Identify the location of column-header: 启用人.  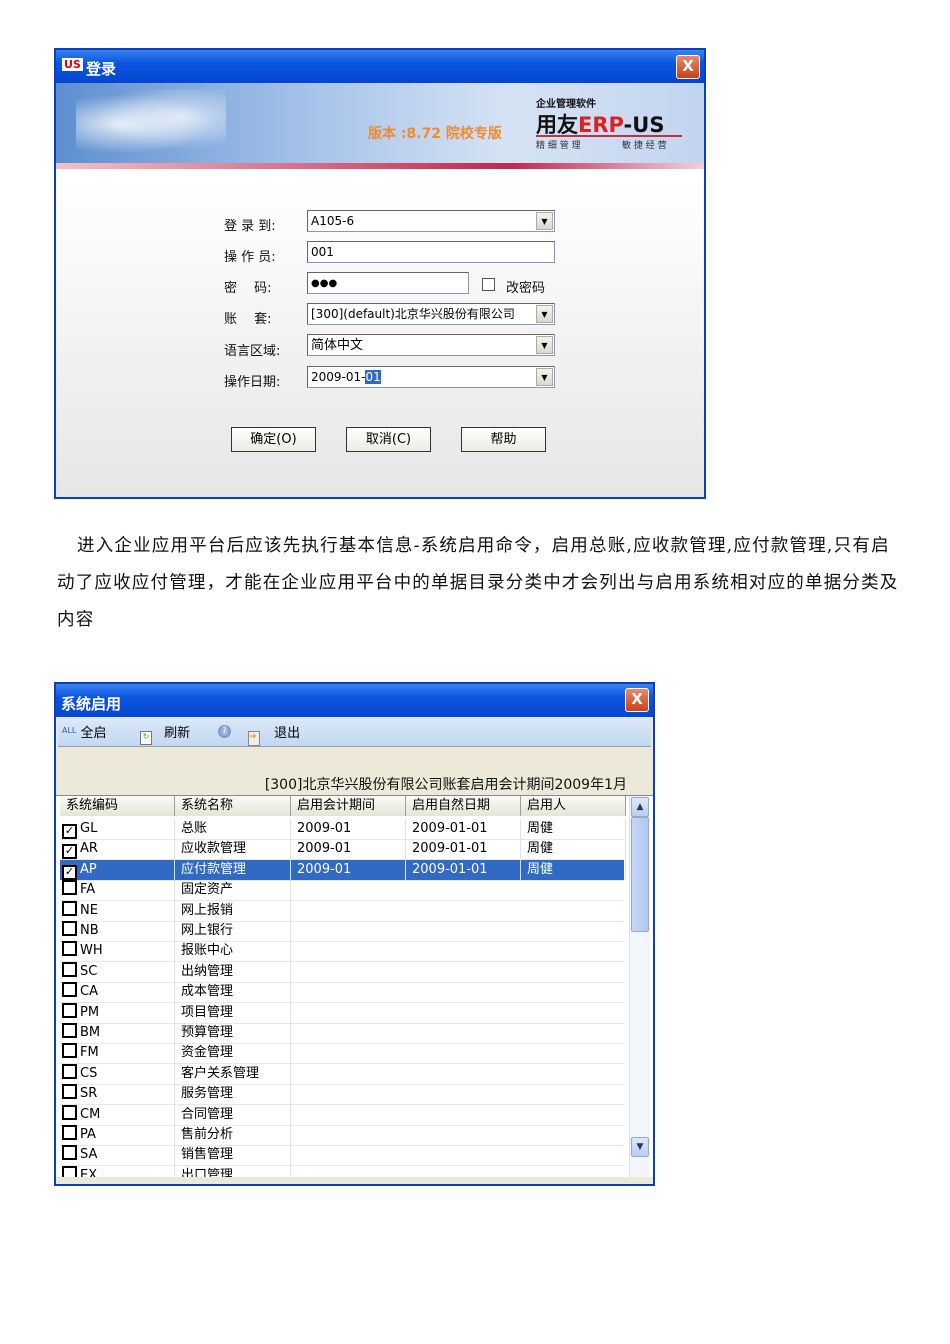
(573, 806).